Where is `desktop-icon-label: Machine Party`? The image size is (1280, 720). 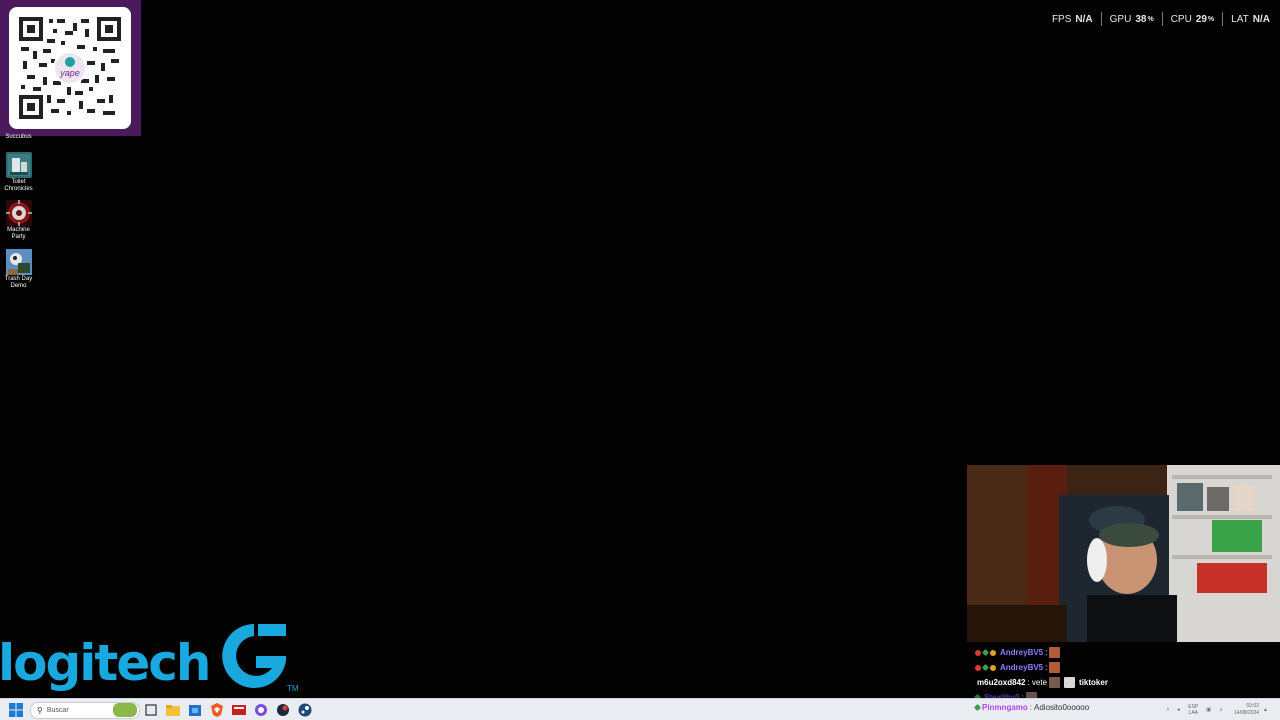 desktop-icon-label: Machine Party is located at coordinates (18, 233).